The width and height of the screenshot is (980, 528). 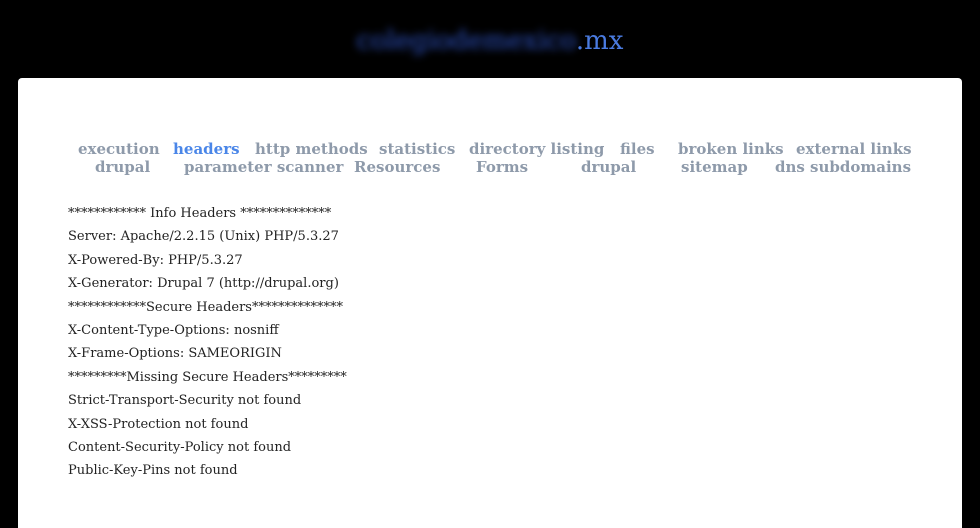 I want to click on results-line: X-Content-Type-Options: nosniff, so click(x=173, y=330).